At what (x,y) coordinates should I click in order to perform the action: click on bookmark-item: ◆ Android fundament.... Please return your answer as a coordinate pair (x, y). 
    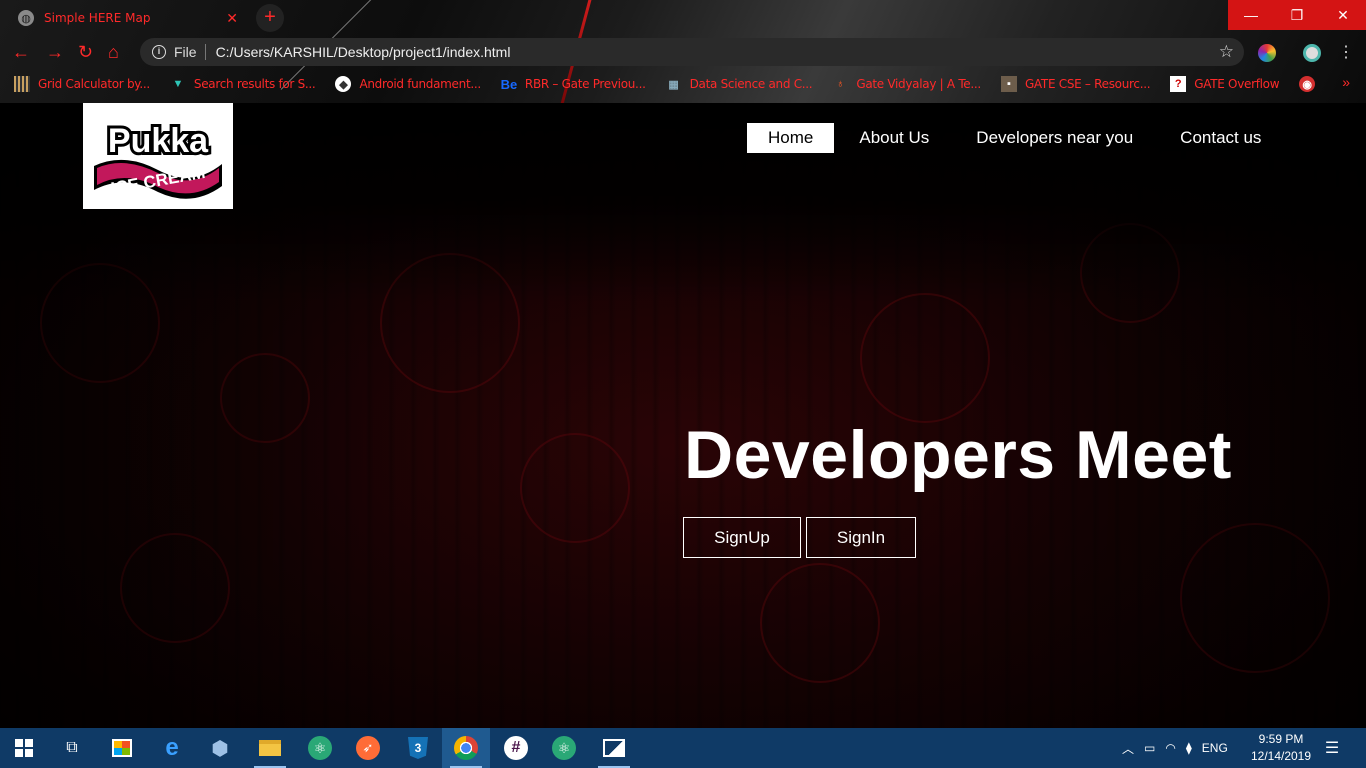
    Looking at the image, I should click on (408, 84).